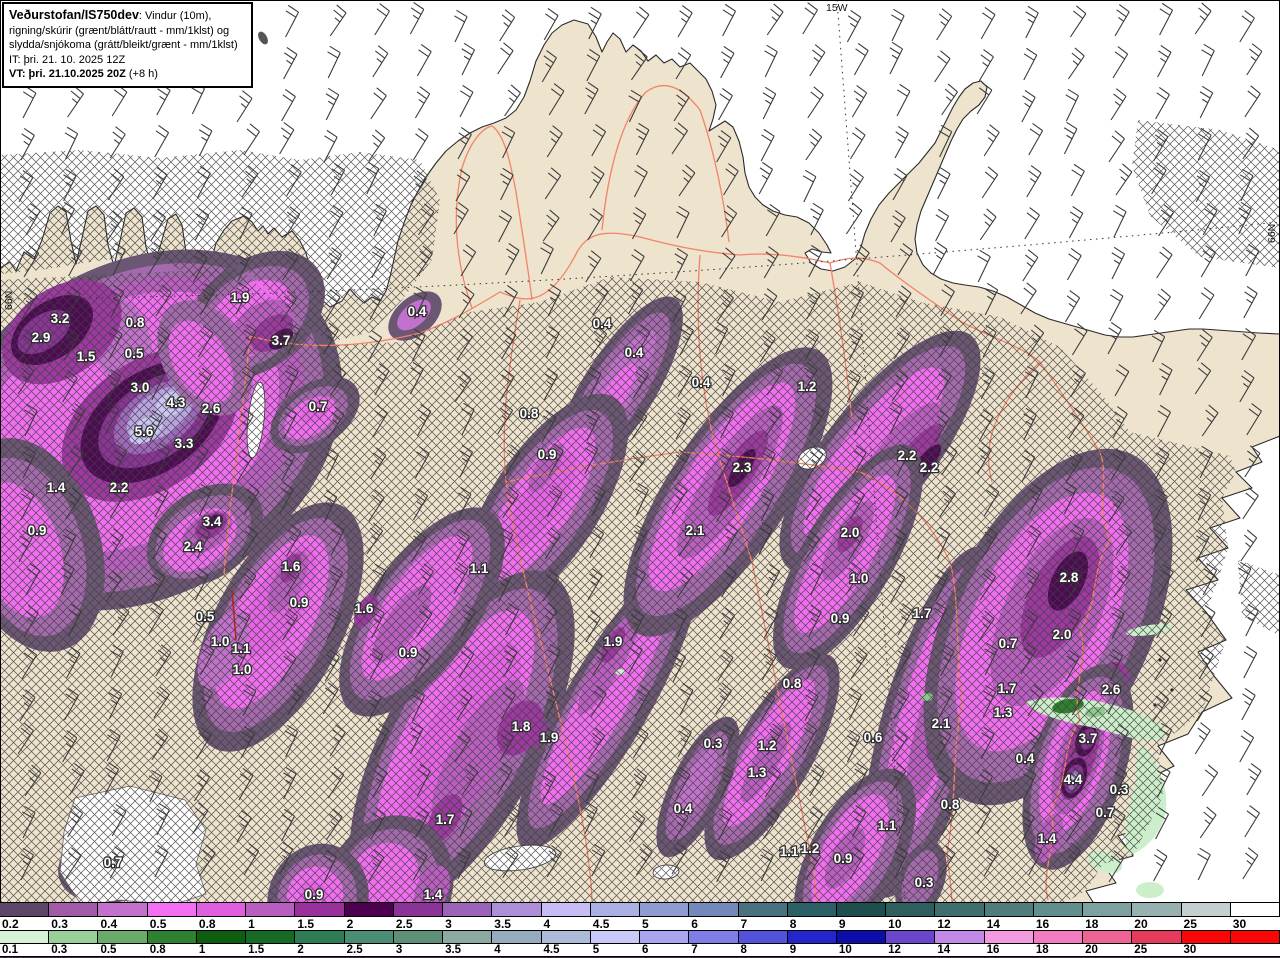 The width and height of the screenshot is (1280, 958). I want to click on legend-tick-label: 2, so click(350, 924).